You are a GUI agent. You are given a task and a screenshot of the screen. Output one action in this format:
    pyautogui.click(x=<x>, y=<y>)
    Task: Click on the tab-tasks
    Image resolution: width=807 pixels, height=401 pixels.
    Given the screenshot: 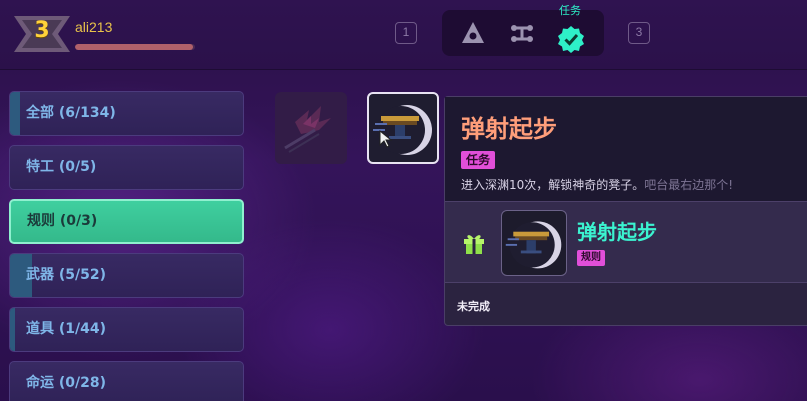 What is the action you would take?
    pyautogui.click(x=571, y=39)
    